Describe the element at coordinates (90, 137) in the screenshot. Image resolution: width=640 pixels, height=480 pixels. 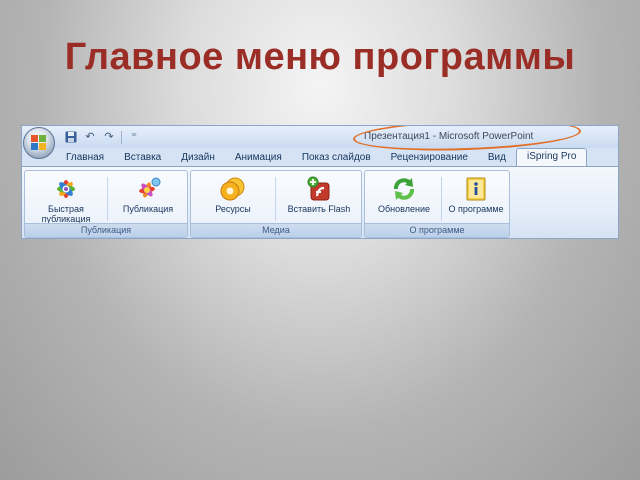
I see `undo-icon: ↶` at that location.